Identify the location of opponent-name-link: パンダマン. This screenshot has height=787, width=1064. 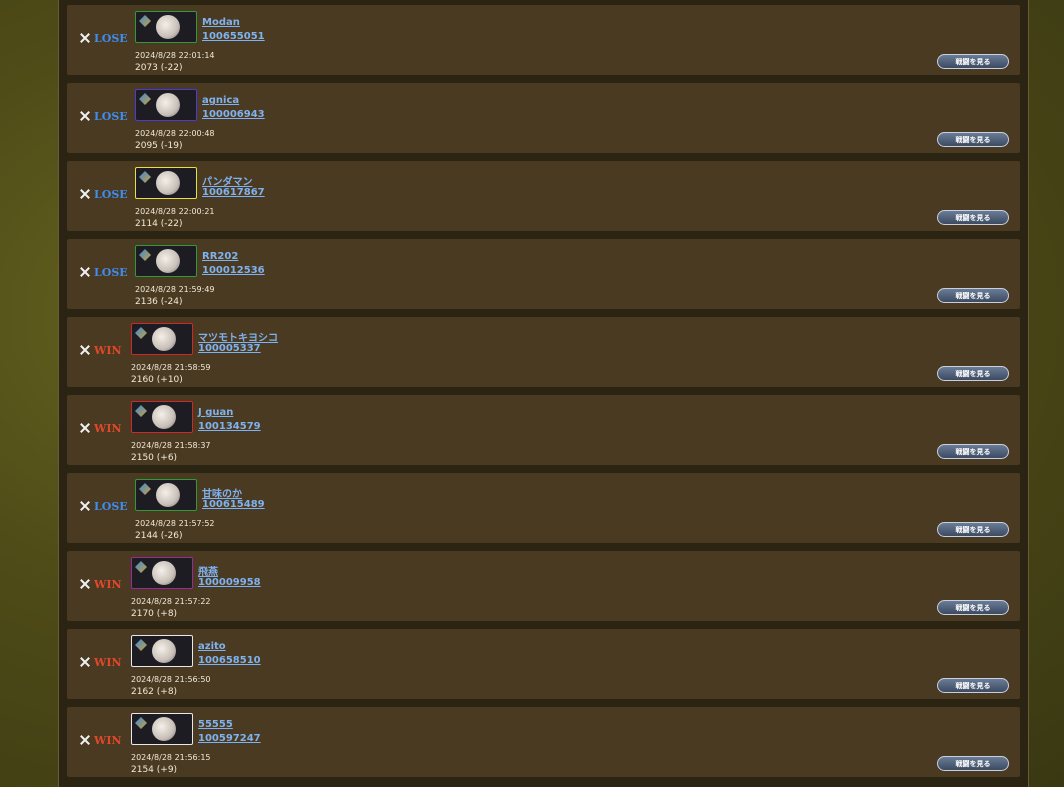
(227, 180).